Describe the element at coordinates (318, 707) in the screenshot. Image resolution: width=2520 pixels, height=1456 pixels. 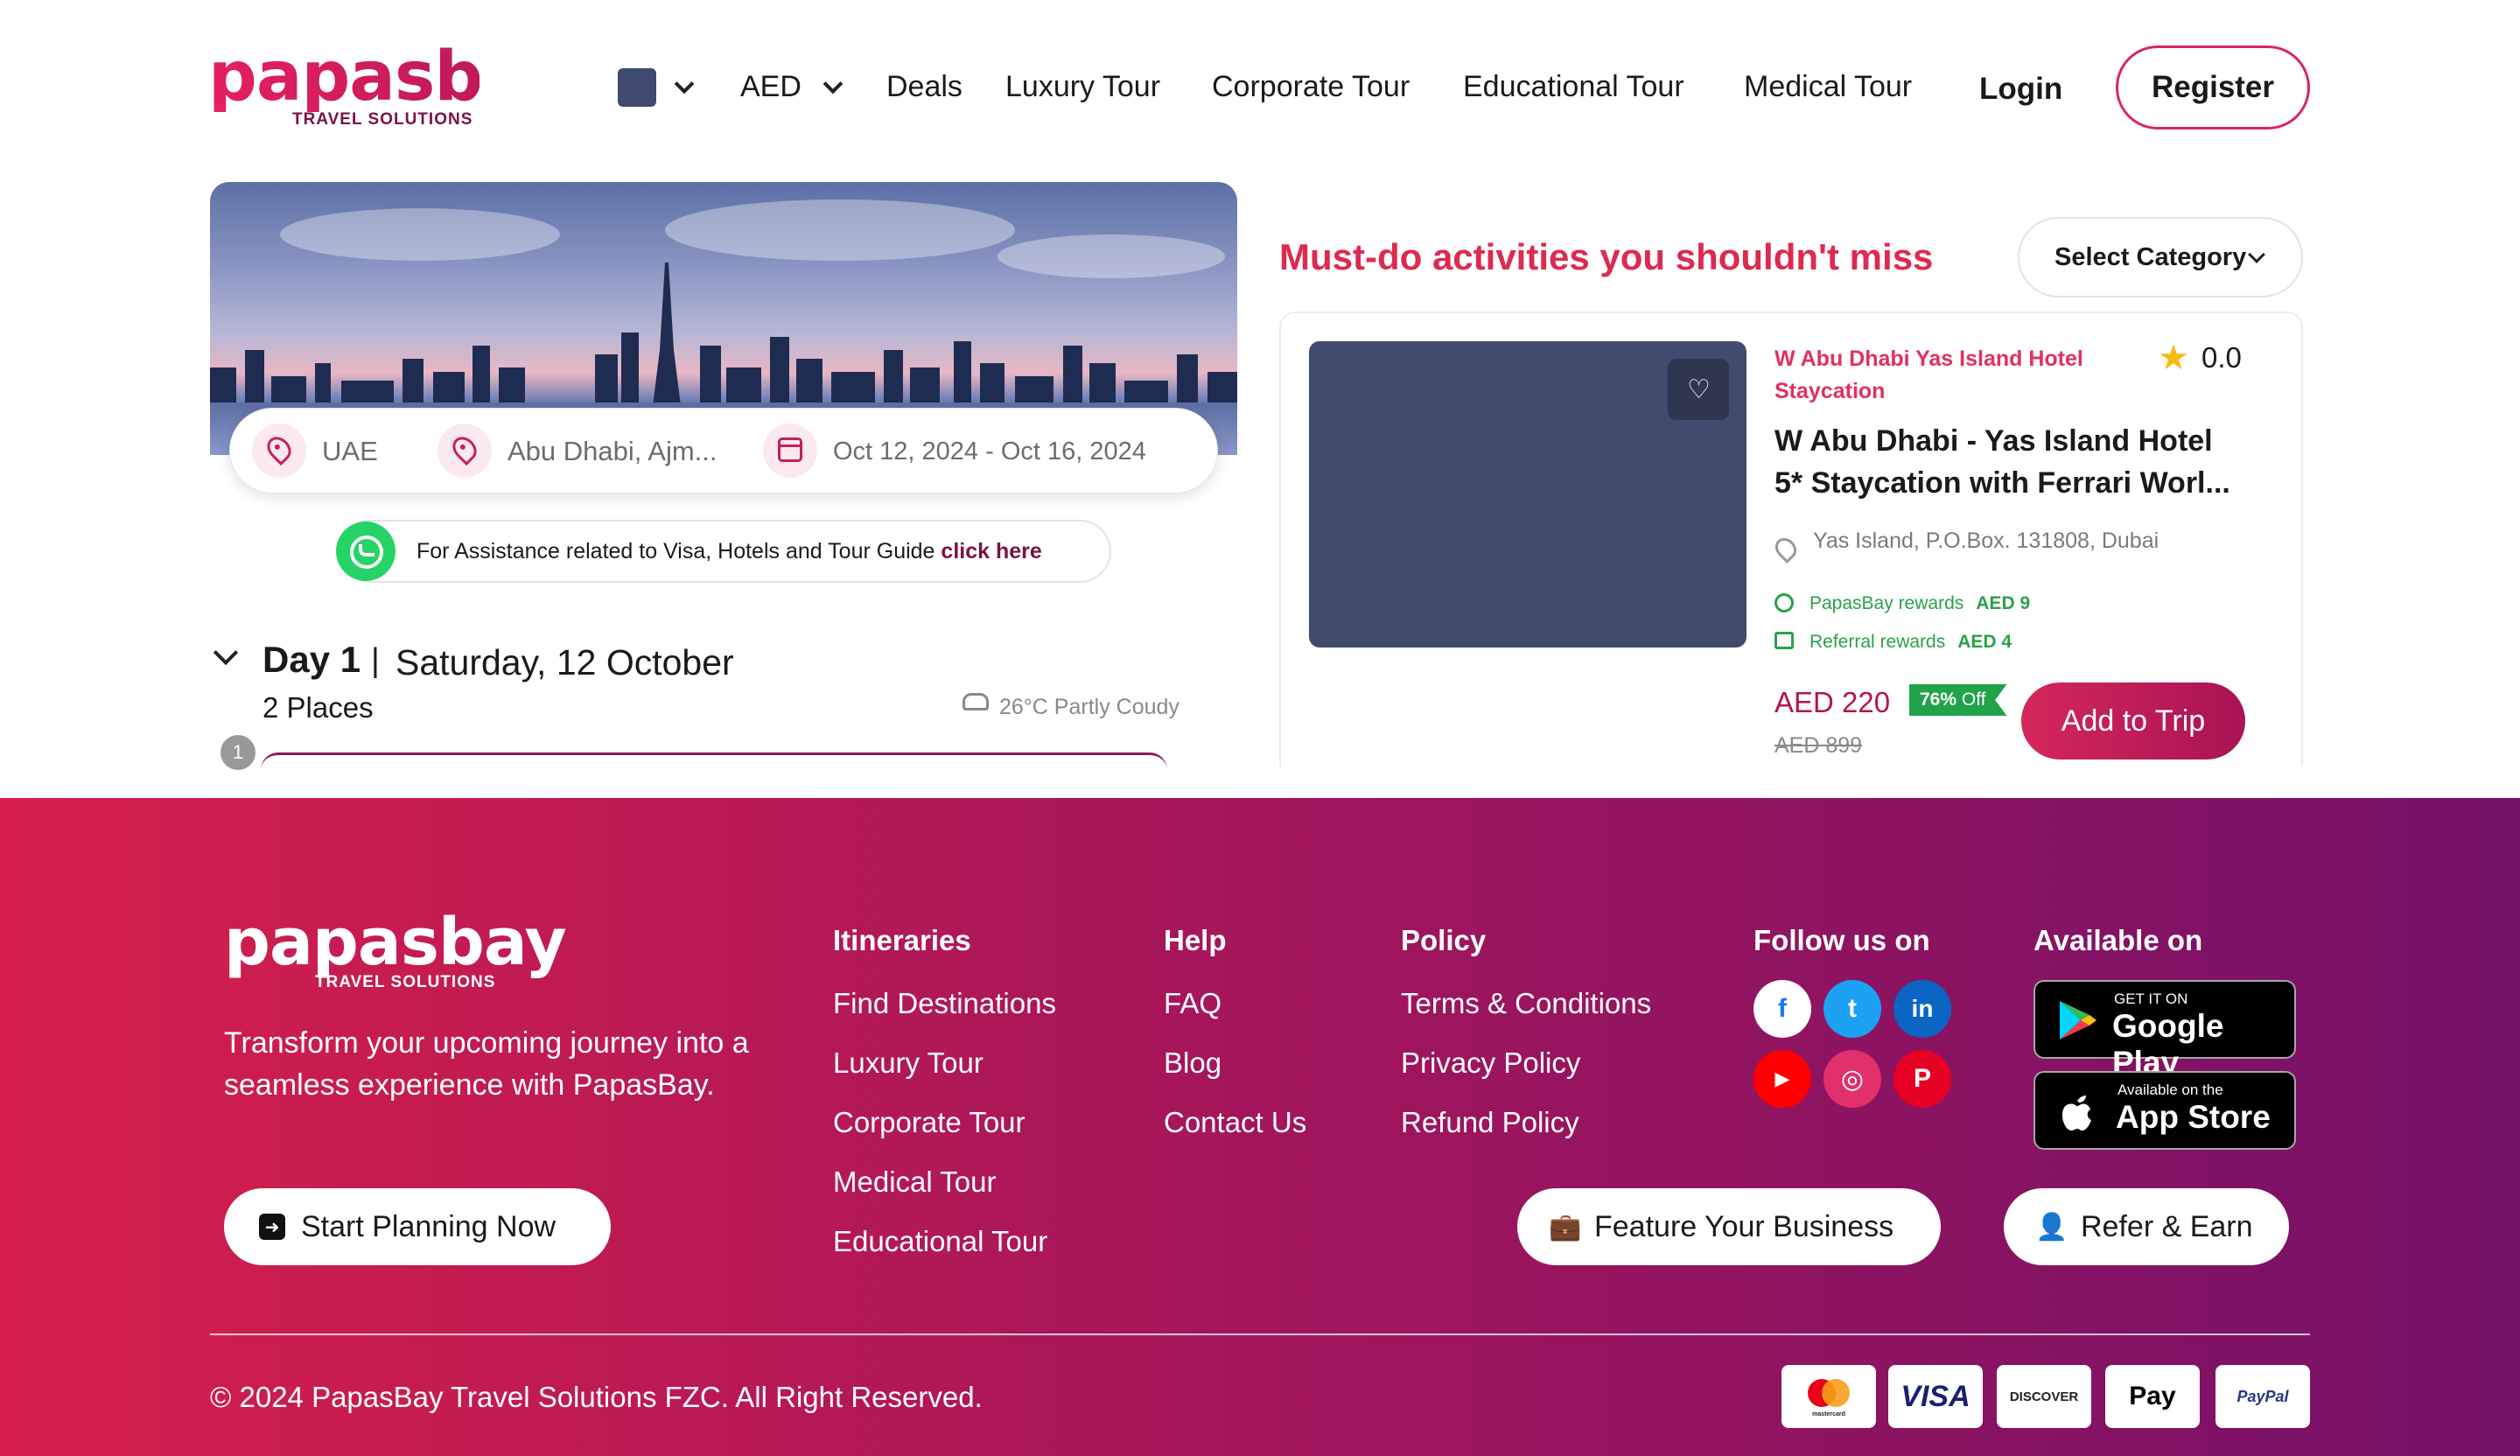
I see `day-places-count: 2 Places` at that location.